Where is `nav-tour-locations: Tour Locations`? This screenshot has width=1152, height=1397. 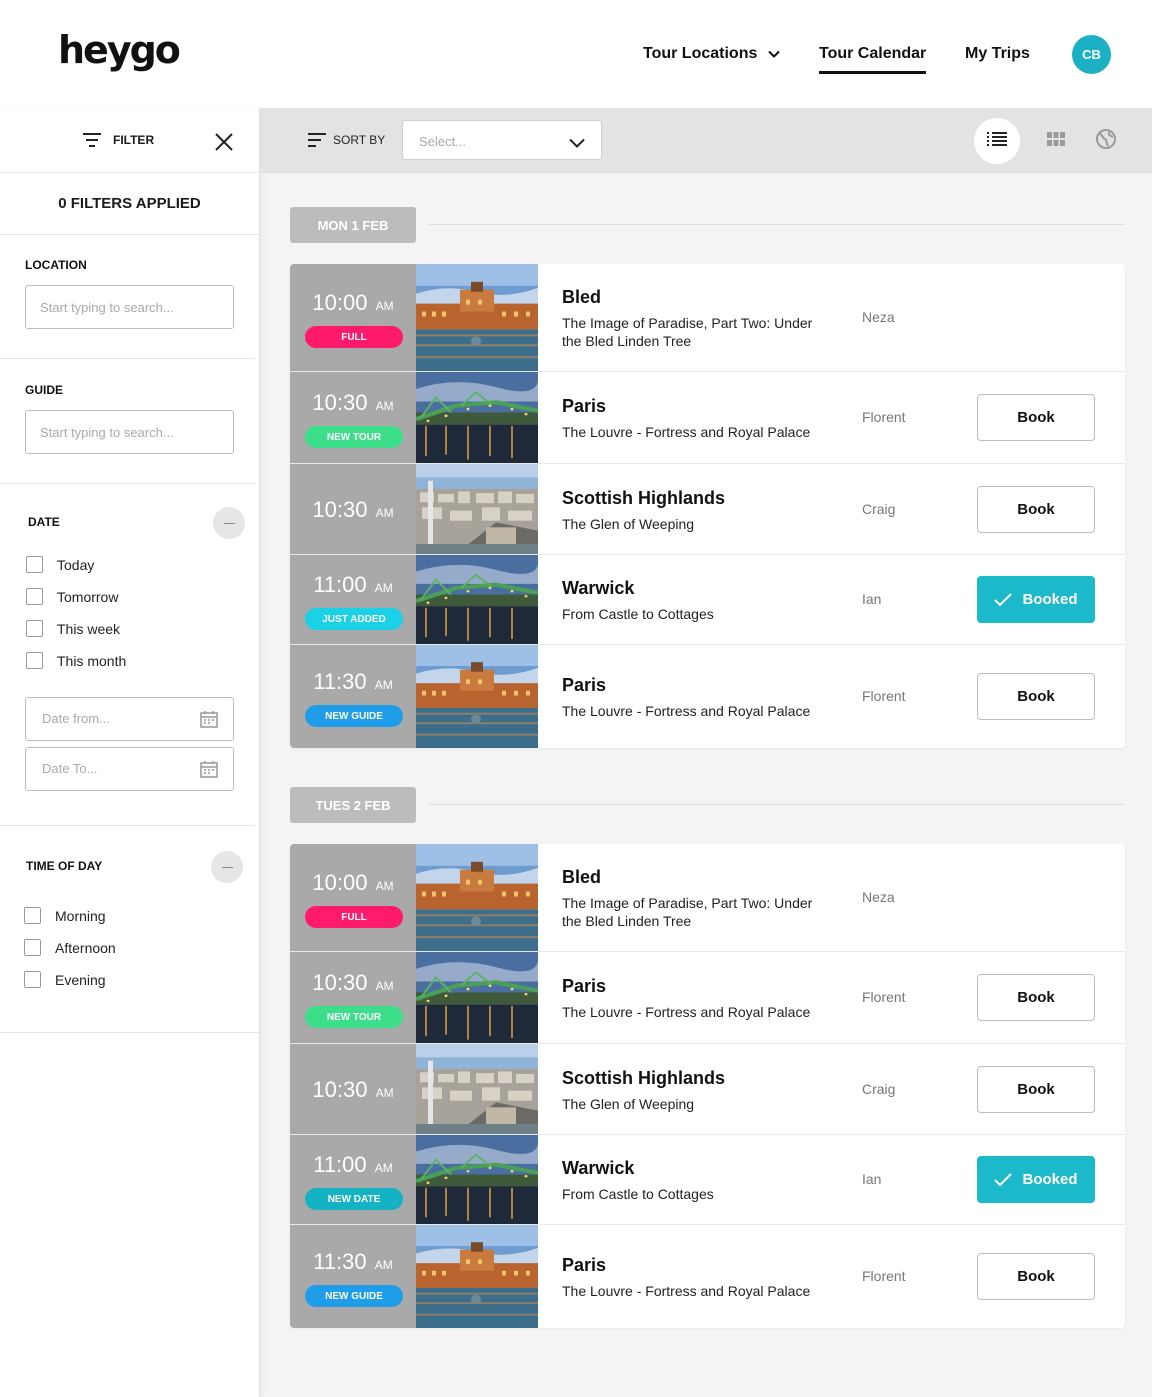 nav-tour-locations: Tour Locations is located at coordinates (711, 54).